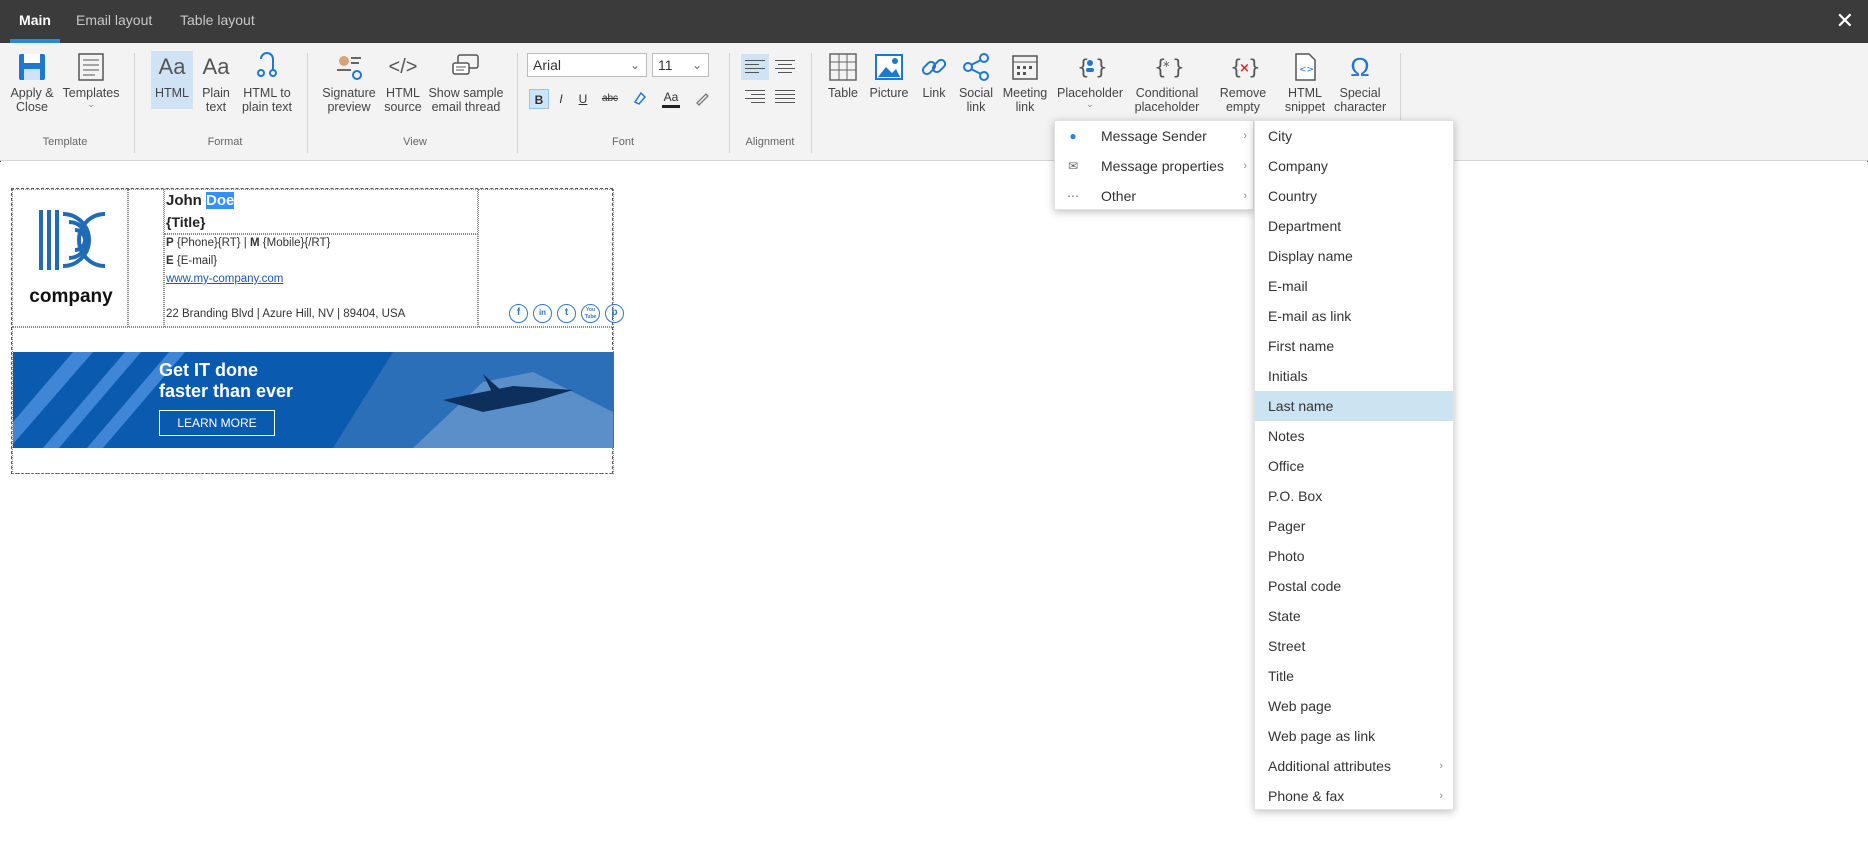 This screenshot has width=1868, height=852. Describe the element at coordinates (1155, 136) in the screenshot. I see `menu-item-message-sender: ● Message Sender ›` at that location.